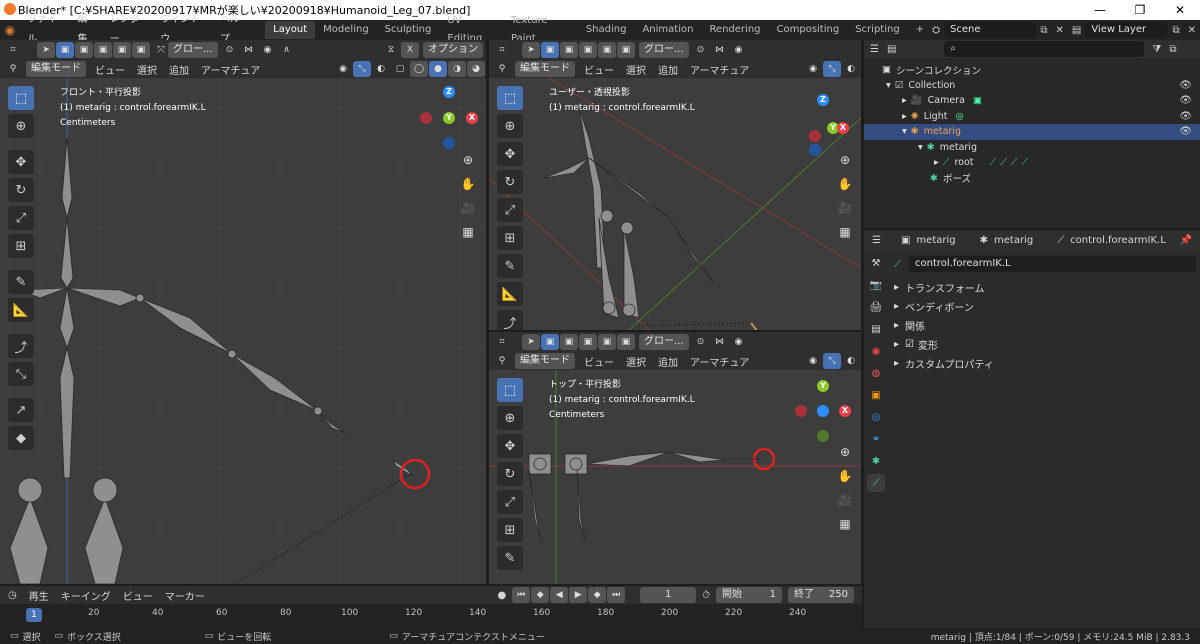 The width and height of the screenshot is (1200, 644). I want to click on light-data-icon: ◎, so click(959, 116).